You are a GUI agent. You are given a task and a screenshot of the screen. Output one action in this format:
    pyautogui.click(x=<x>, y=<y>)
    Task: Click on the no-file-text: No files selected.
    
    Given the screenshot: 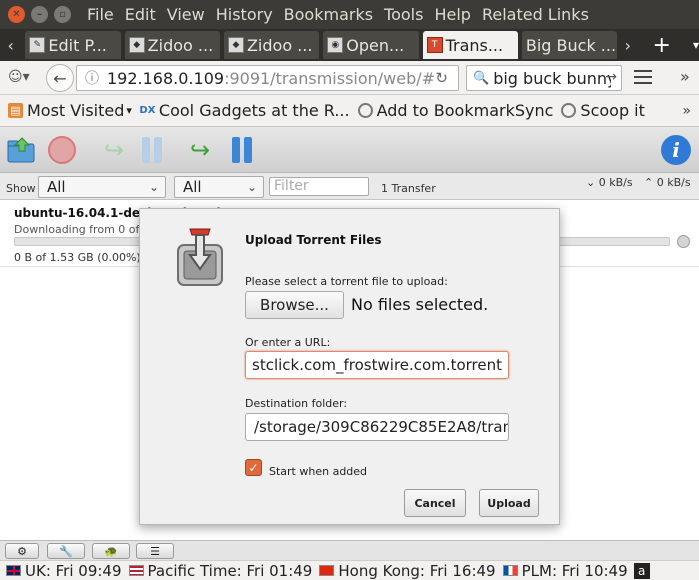 What is the action you would take?
    pyautogui.click(x=420, y=304)
    